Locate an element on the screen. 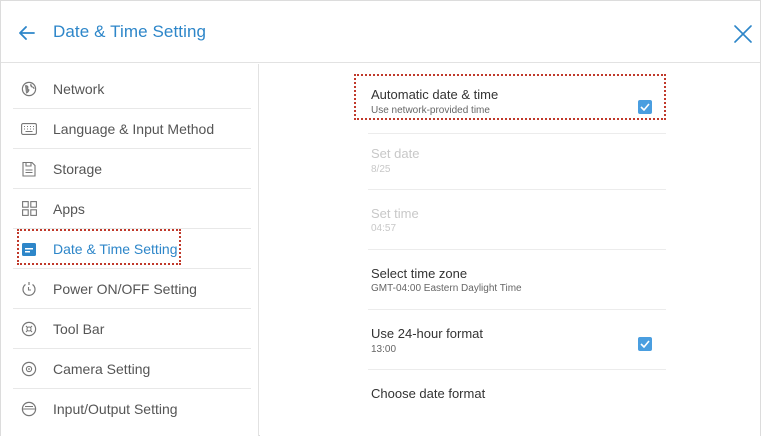 The width and height of the screenshot is (761, 436). row-title: Use 24-hour format is located at coordinates (427, 333).